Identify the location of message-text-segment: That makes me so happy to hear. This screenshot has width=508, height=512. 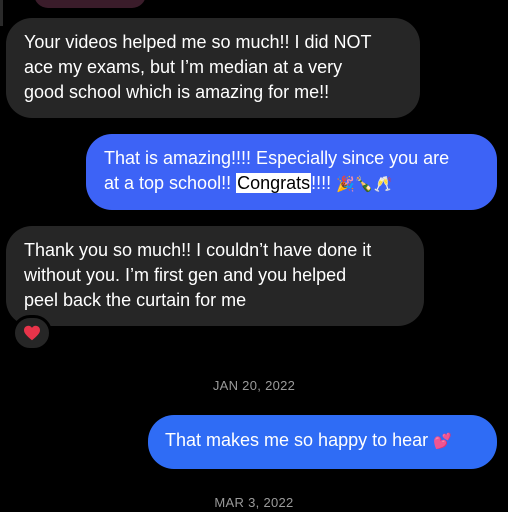
(297, 440).